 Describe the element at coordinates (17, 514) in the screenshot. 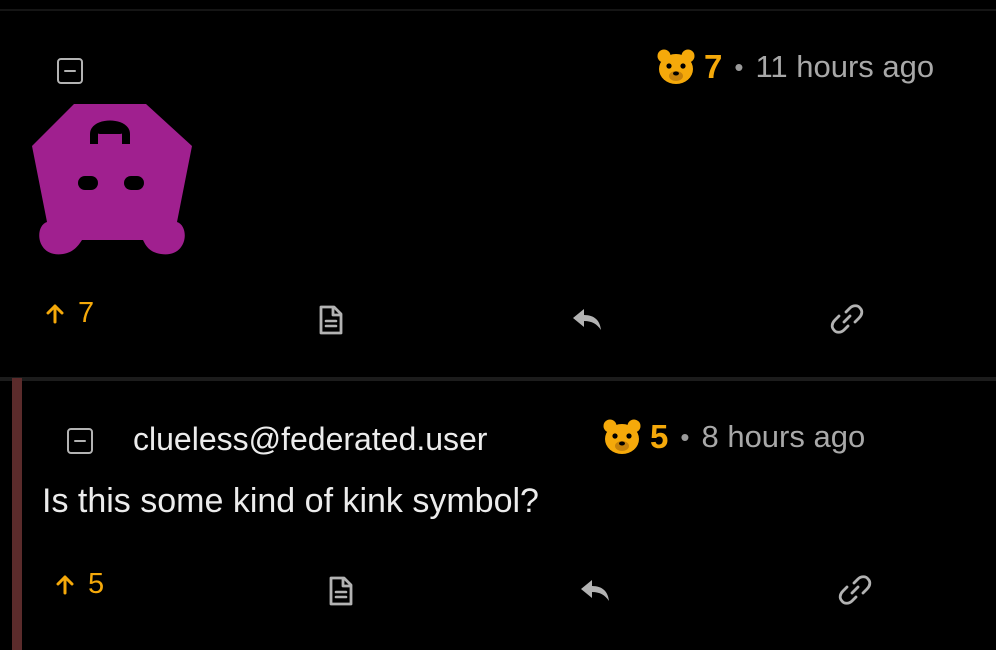

I see `thread-depth-bar` at that location.